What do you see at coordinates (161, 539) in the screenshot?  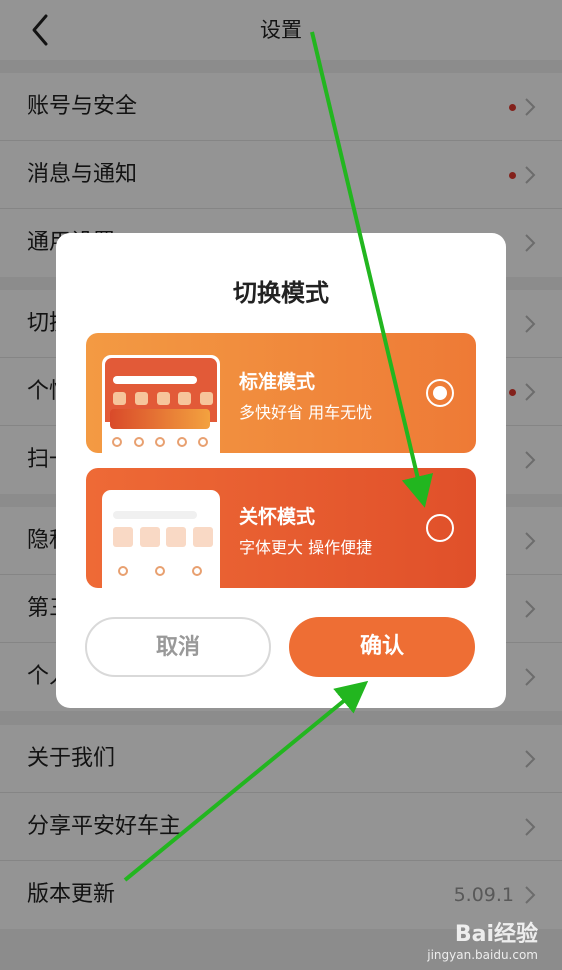 I see `care-mode-preview-image` at bounding box center [161, 539].